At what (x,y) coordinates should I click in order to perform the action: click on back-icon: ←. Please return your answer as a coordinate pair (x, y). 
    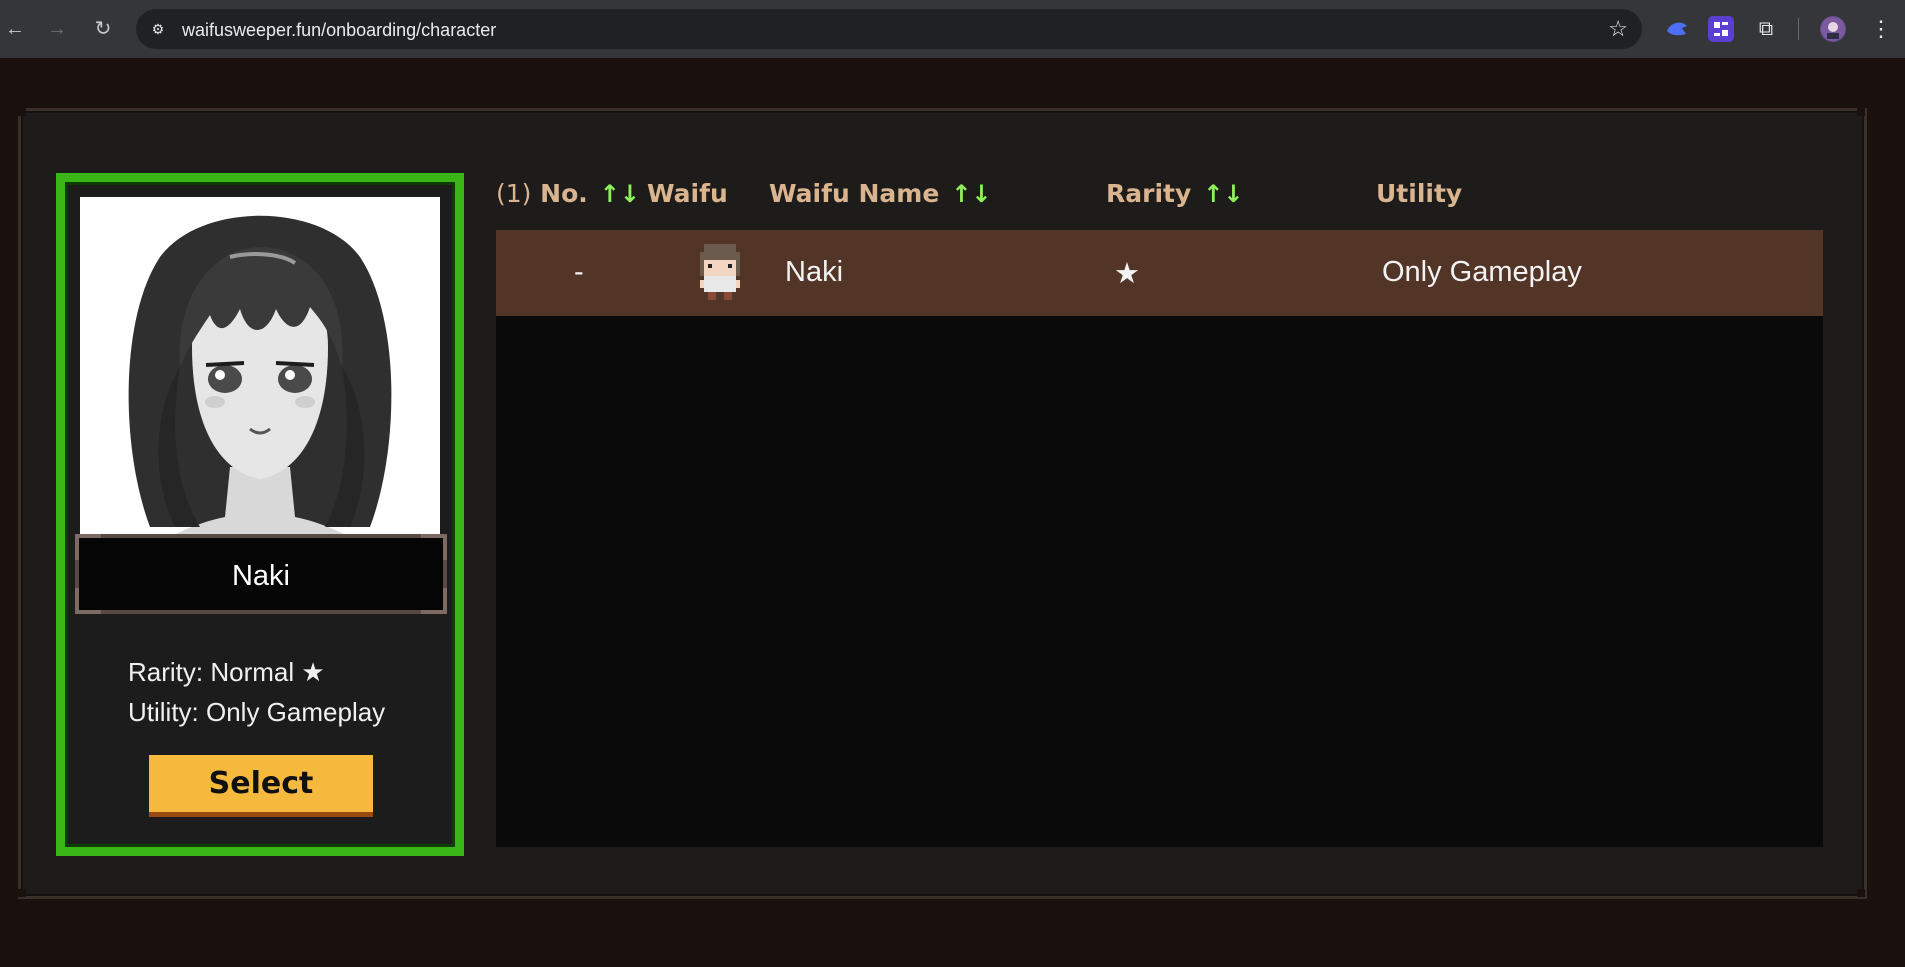
    Looking at the image, I should click on (15, 29).